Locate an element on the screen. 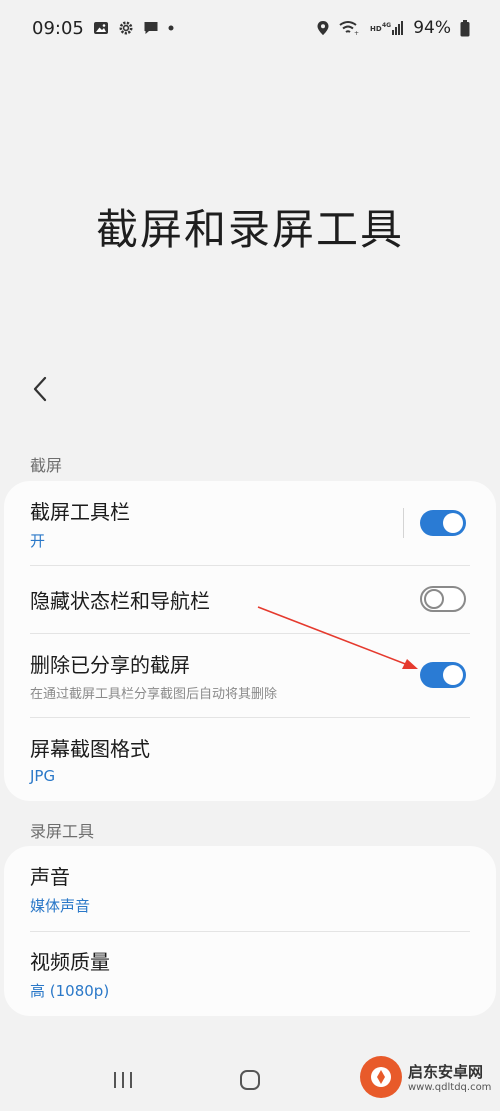 The height and width of the screenshot is (1111, 500). section-label-screenshot: 截屏 is located at coordinates (46, 465).